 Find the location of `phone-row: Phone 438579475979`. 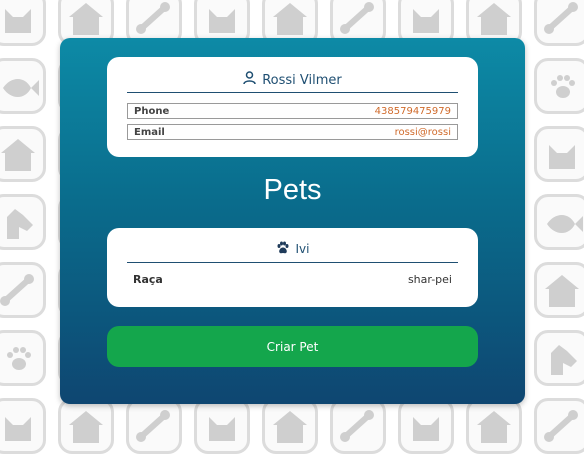

phone-row: Phone 438579475979 is located at coordinates (292, 111).